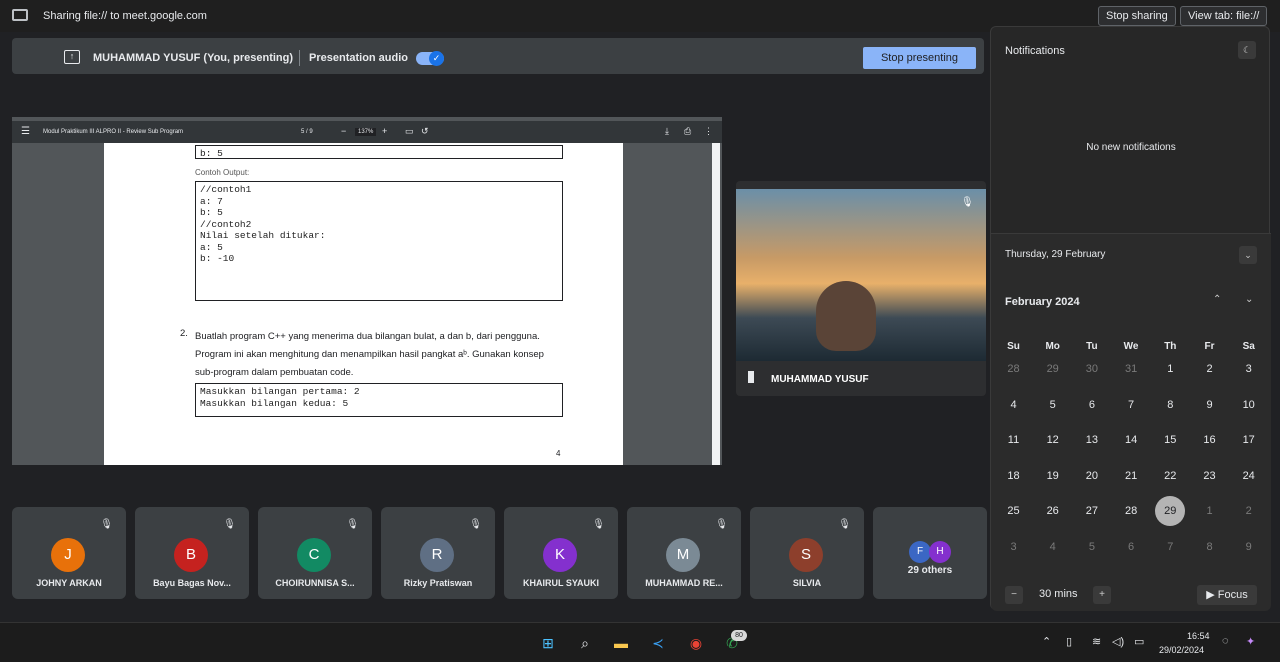  I want to click on notification-bell-icon: ◌, so click(1225, 641).